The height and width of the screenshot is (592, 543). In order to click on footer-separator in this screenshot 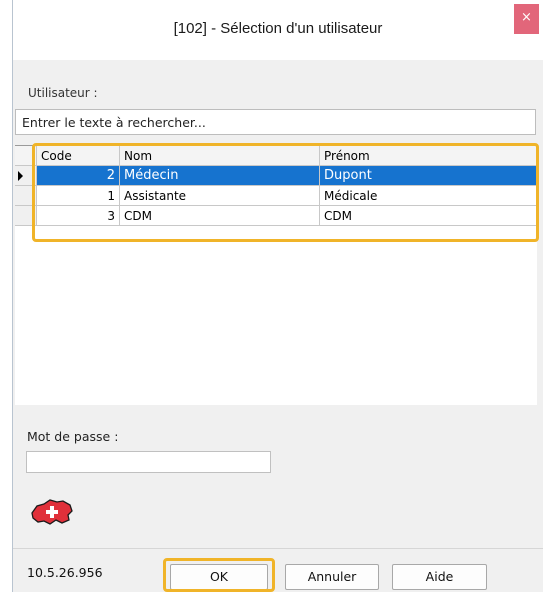, I will do `click(278, 548)`.